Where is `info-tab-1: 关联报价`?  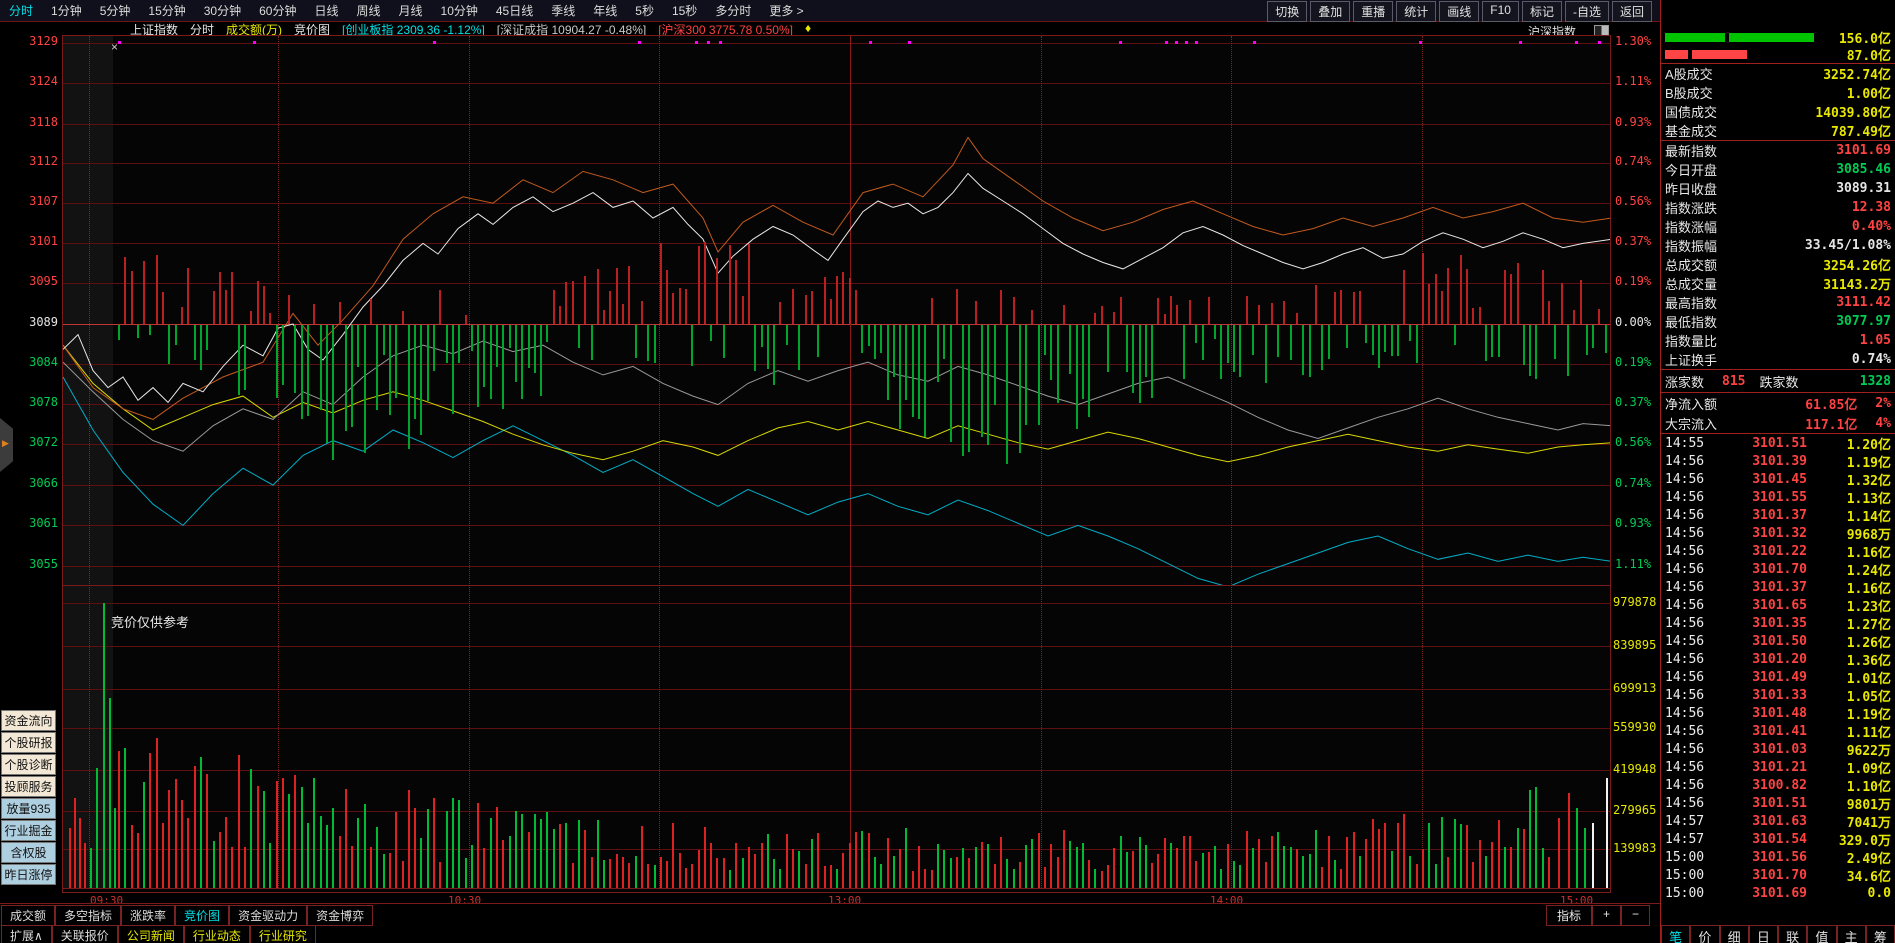
info-tab-1: 关联报价 is located at coordinates (84, 934).